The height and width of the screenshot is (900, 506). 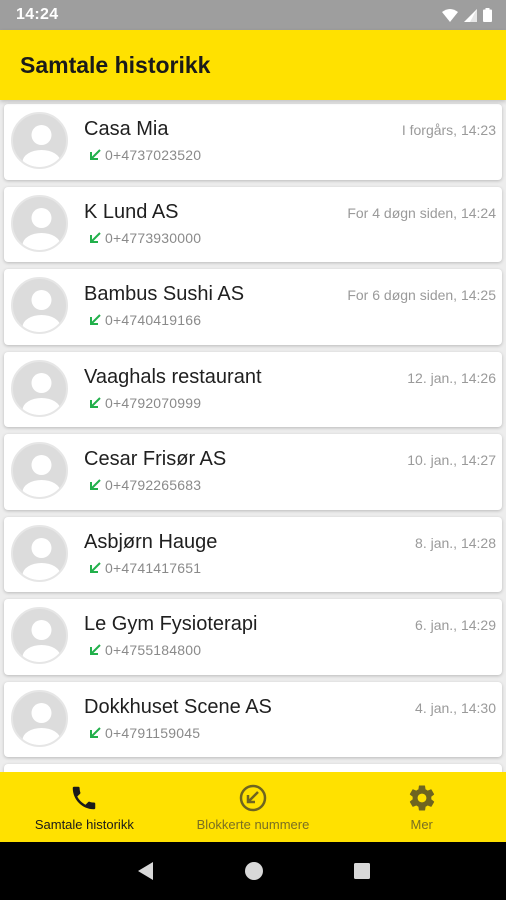 What do you see at coordinates (253, 768) in the screenshot?
I see `call-log-item-partial` at bounding box center [253, 768].